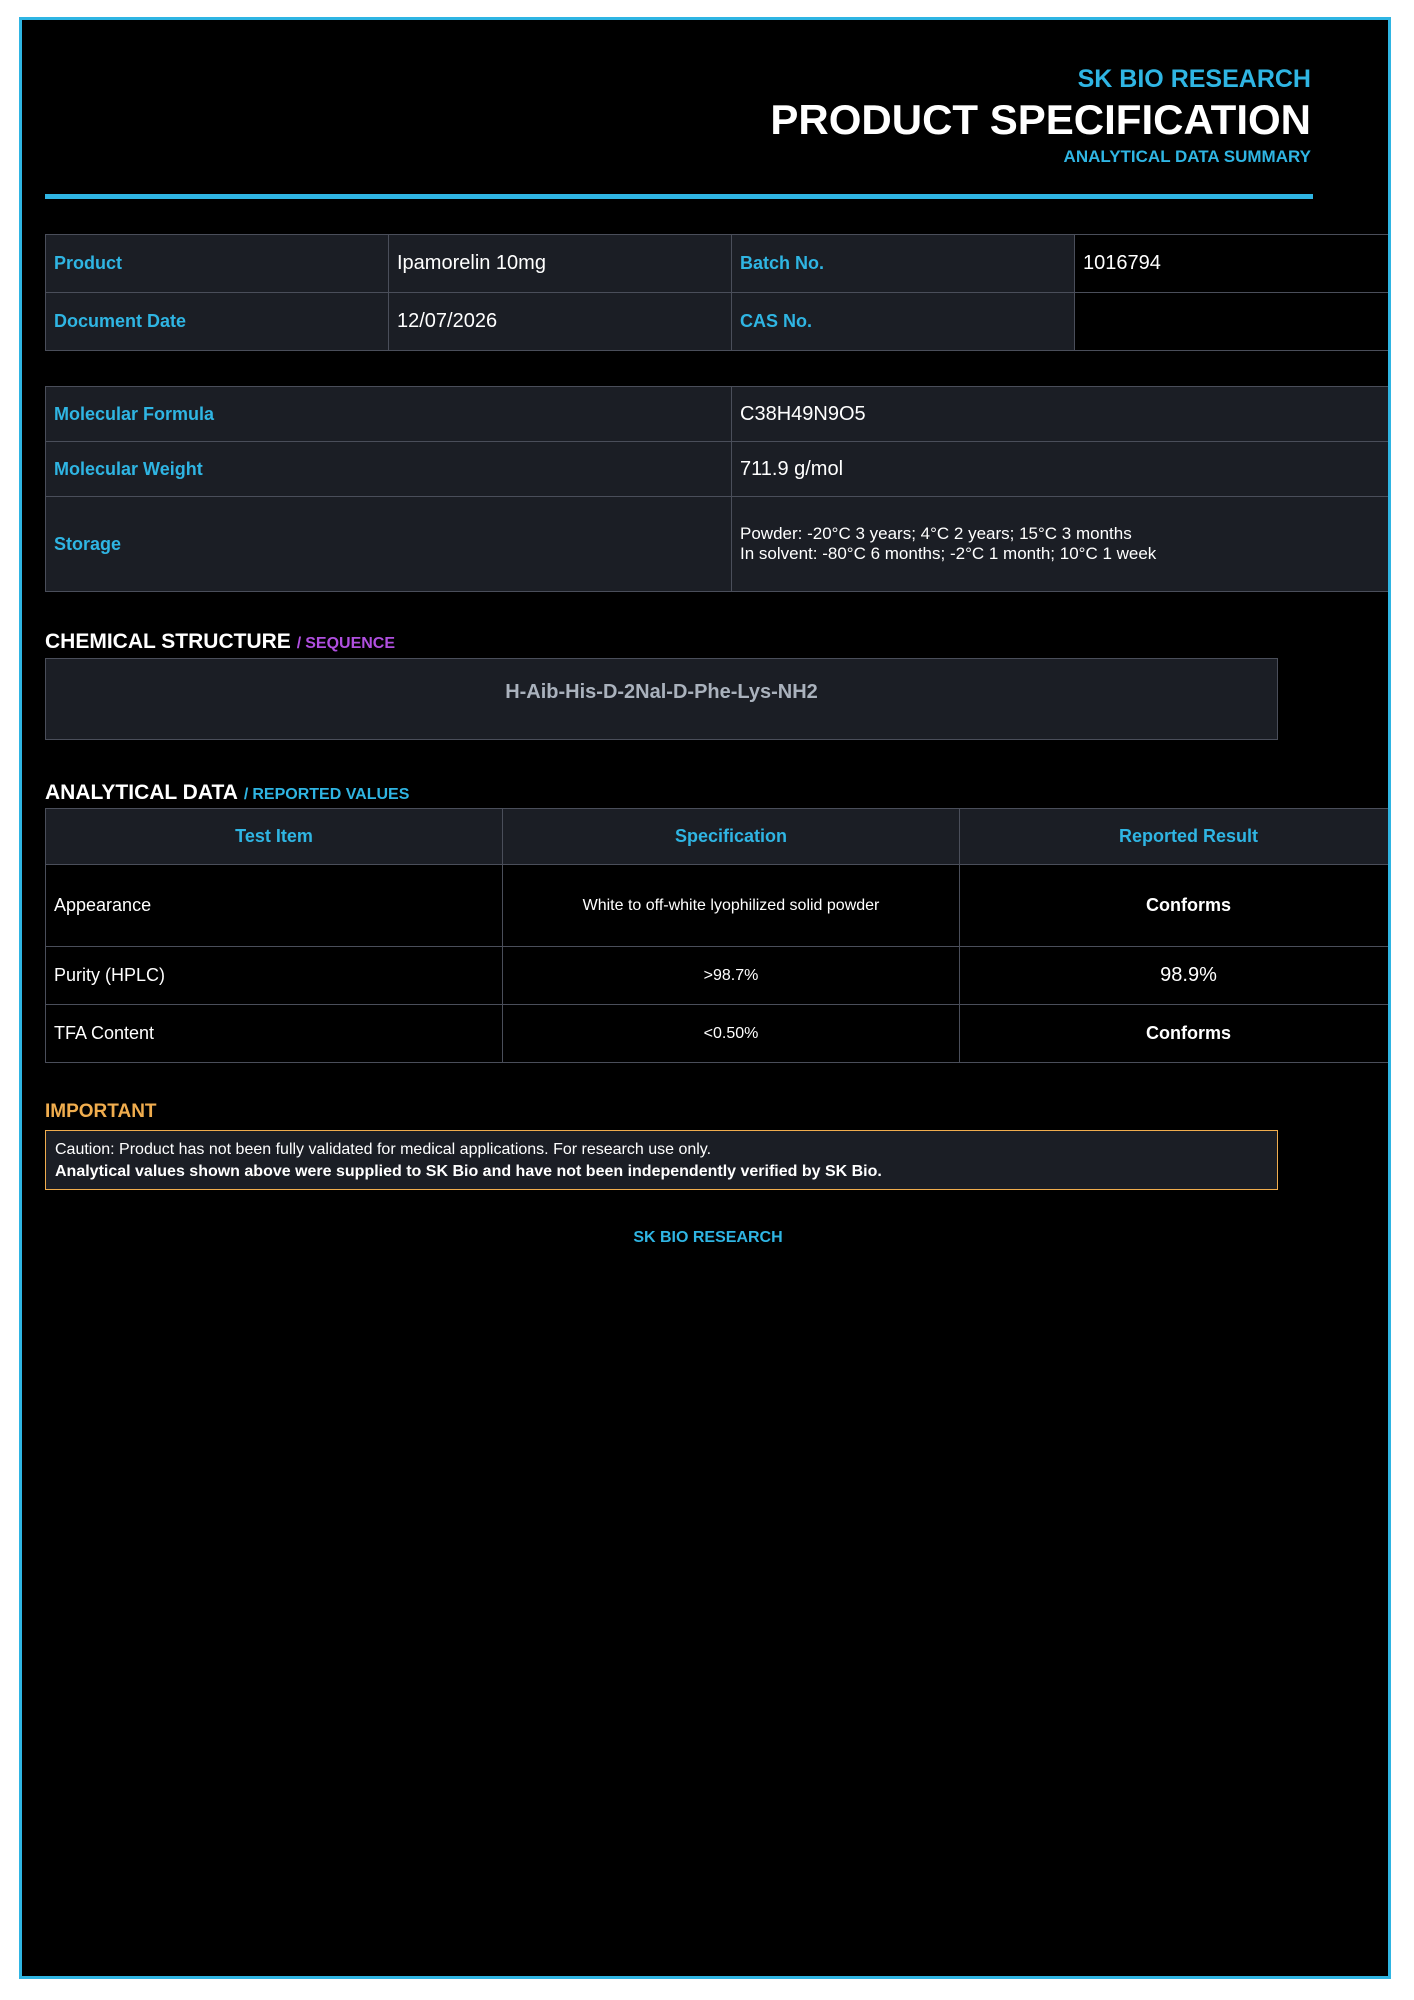  I want to click on chemical-structure-heading: CHEMICAL STRUCTURE / SEQUENCE, so click(220, 642).